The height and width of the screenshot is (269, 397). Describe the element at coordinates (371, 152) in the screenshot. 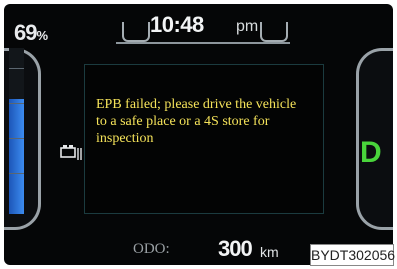

I see `gear-indicator: D` at that location.